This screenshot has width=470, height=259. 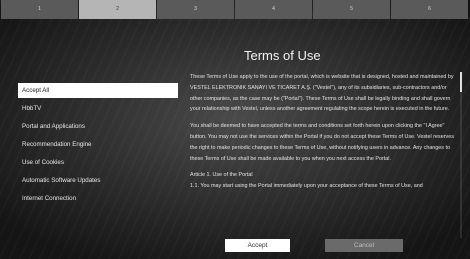 I want to click on step-5: 5, so click(x=351, y=9).